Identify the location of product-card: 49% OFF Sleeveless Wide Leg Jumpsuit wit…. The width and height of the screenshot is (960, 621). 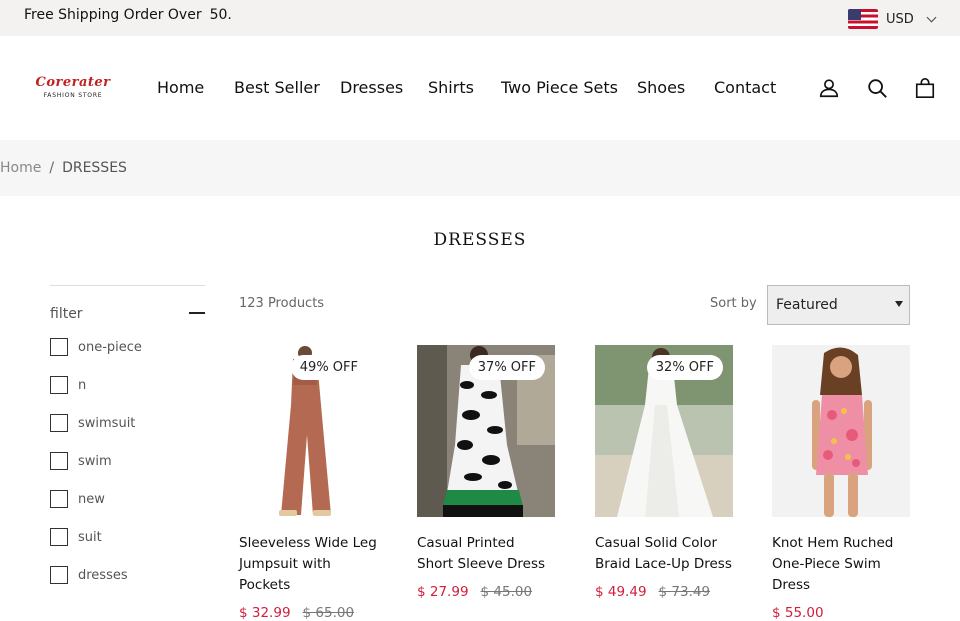
(308, 483).